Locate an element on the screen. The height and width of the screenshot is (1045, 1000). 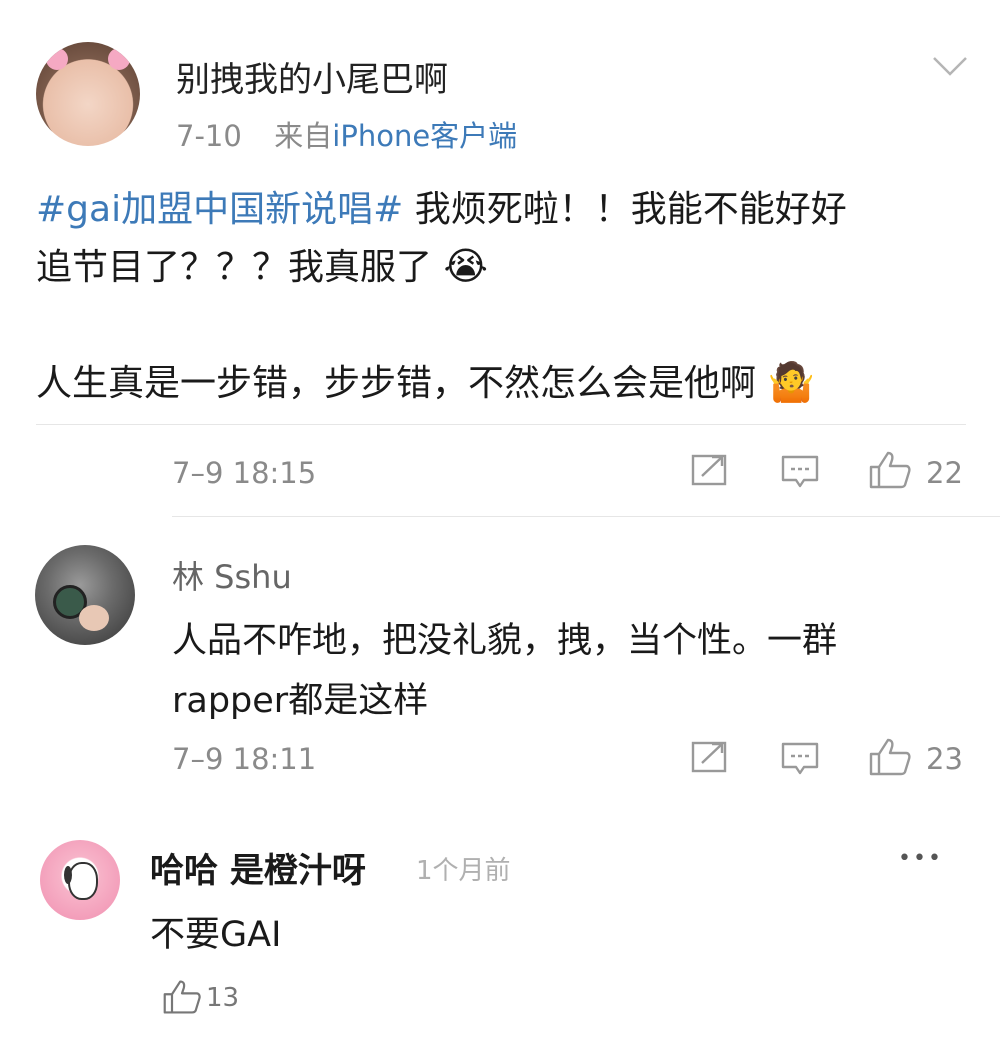
hashtag-link: #gai加盟中国新说唱# is located at coordinates (219, 209).